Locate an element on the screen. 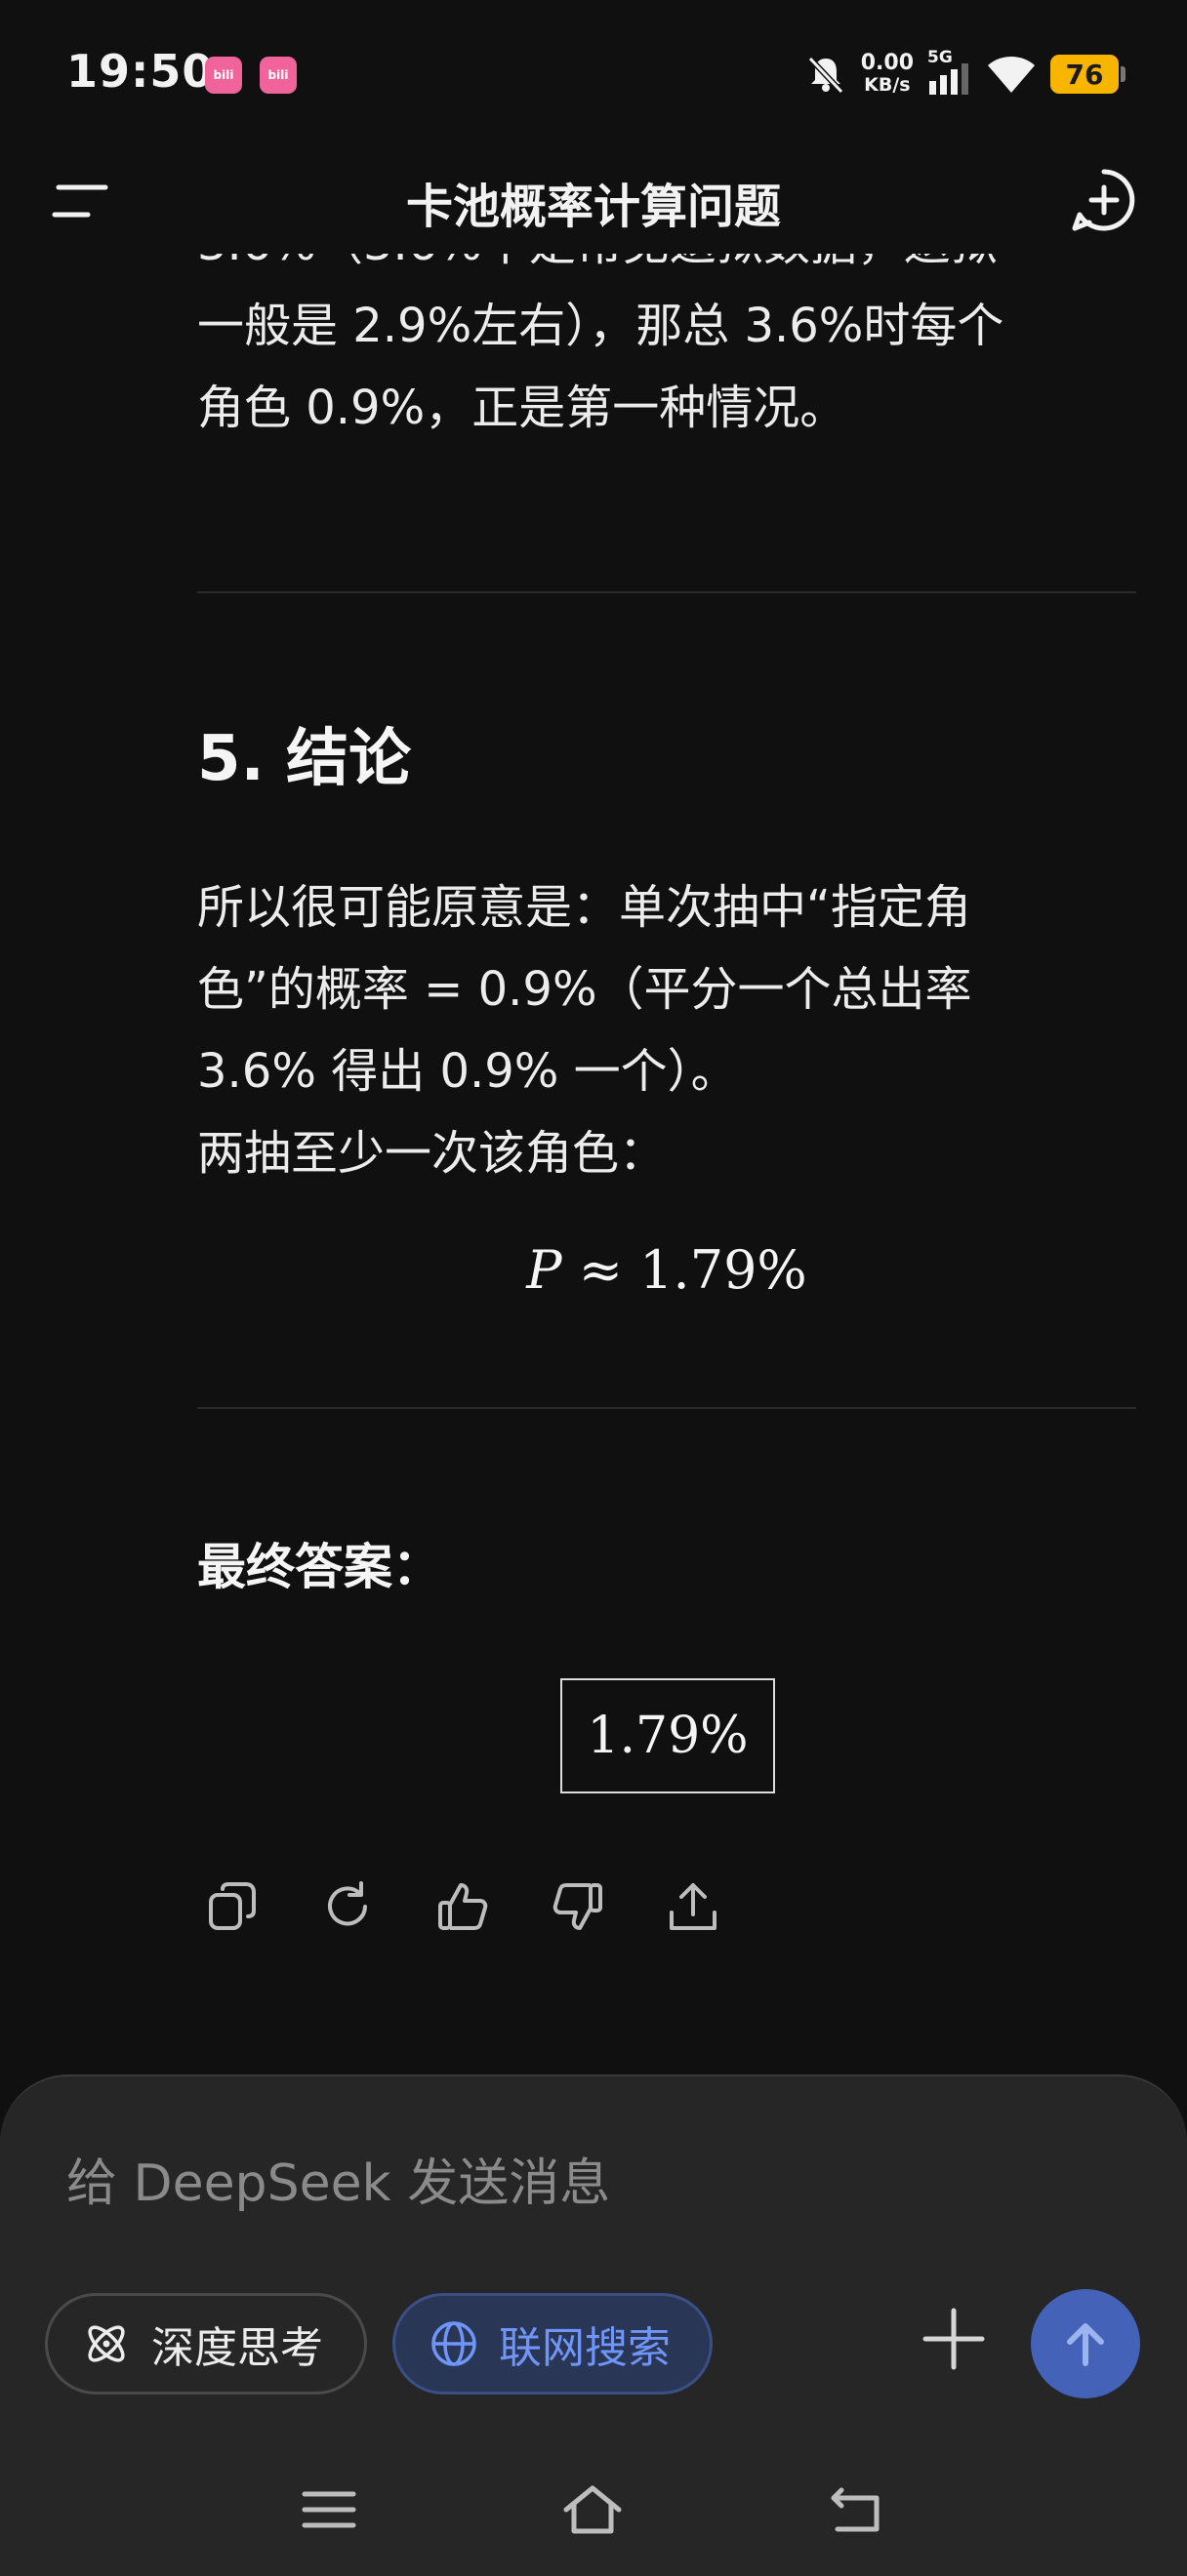  text-line: 两抽至少一次该角色： is located at coordinates (432, 1153).